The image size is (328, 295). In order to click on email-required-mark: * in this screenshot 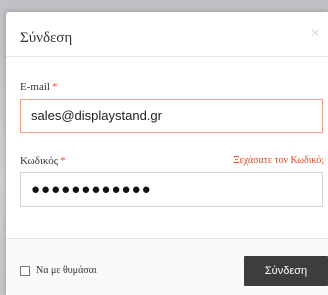, I will do `click(54, 87)`.